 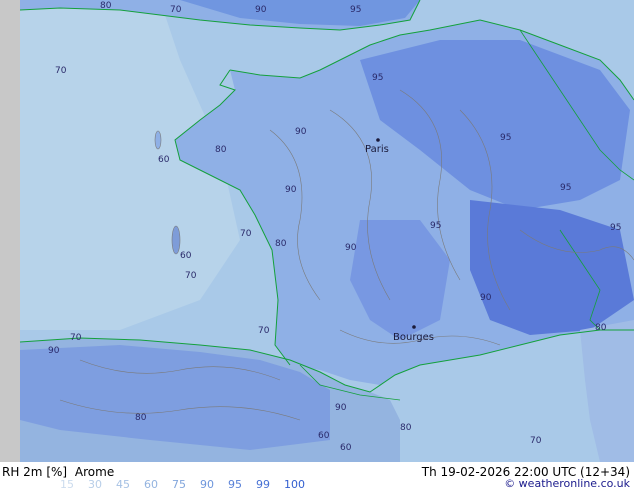 What do you see at coordinates (567, 483) in the screenshot?
I see `credit-link: © weatheronline.co.uk` at bounding box center [567, 483].